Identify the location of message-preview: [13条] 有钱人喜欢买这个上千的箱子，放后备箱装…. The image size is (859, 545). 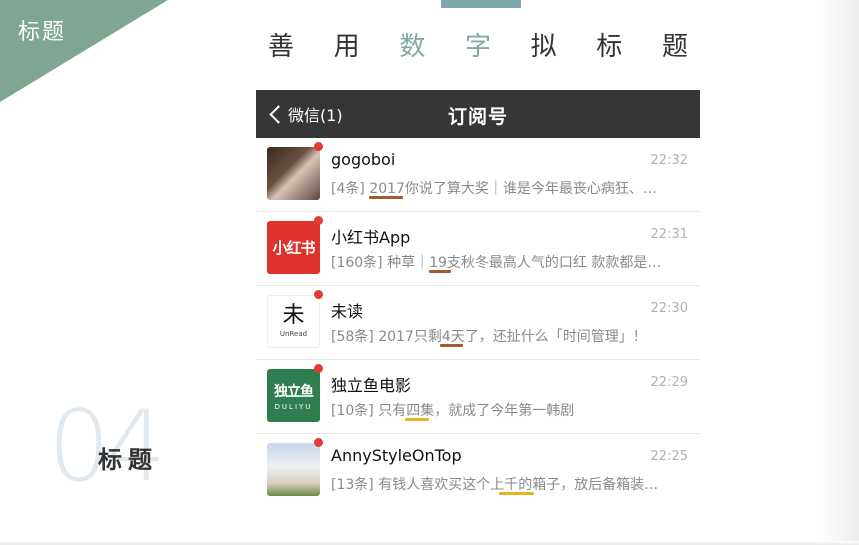
(495, 485).